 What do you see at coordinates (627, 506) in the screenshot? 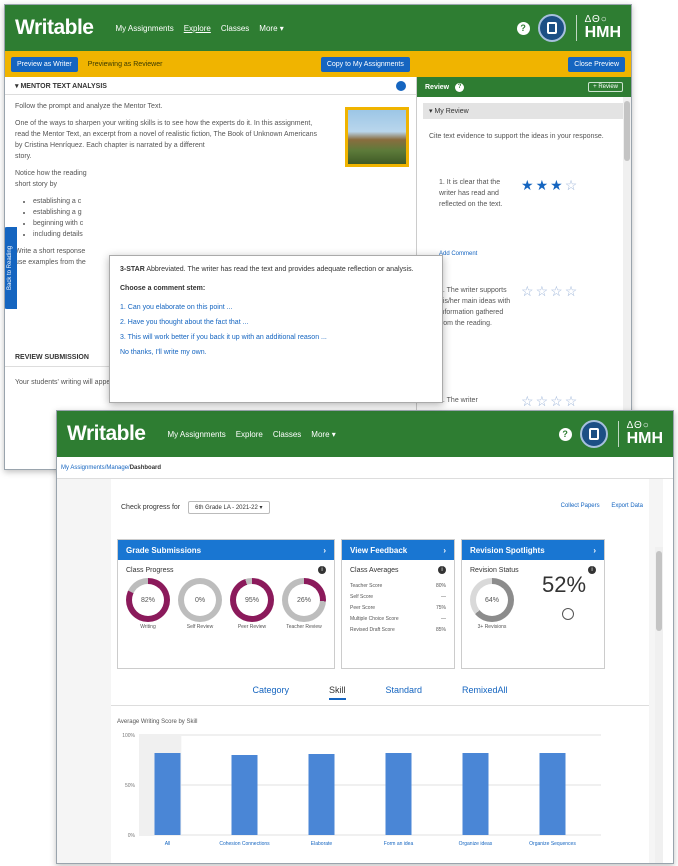
I see `export-data-link: Export Data` at bounding box center [627, 506].